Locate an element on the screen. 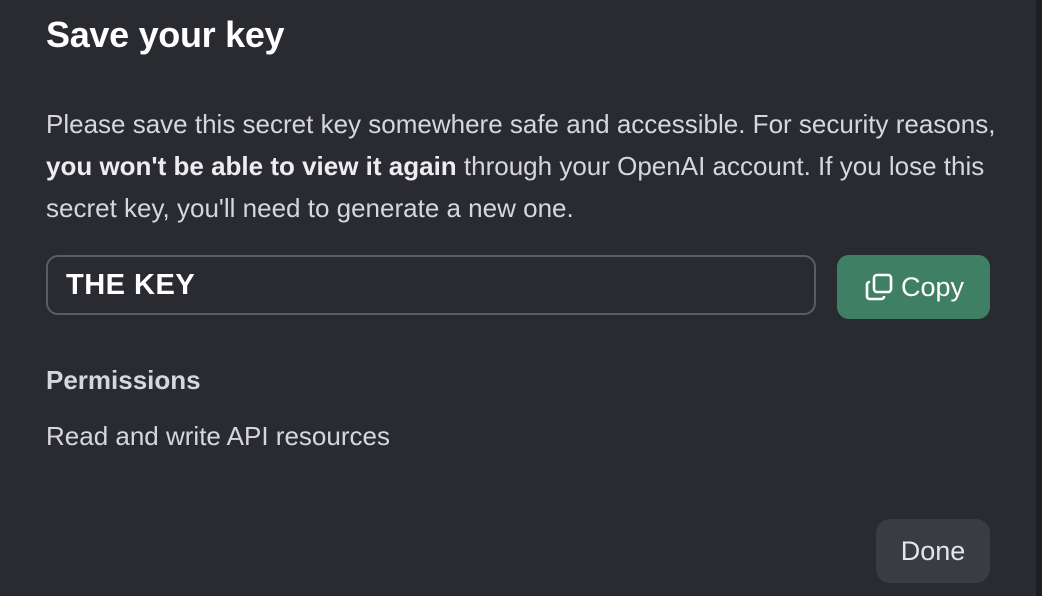  permissions-value: Read and write API resources is located at coordinates (218, 436).